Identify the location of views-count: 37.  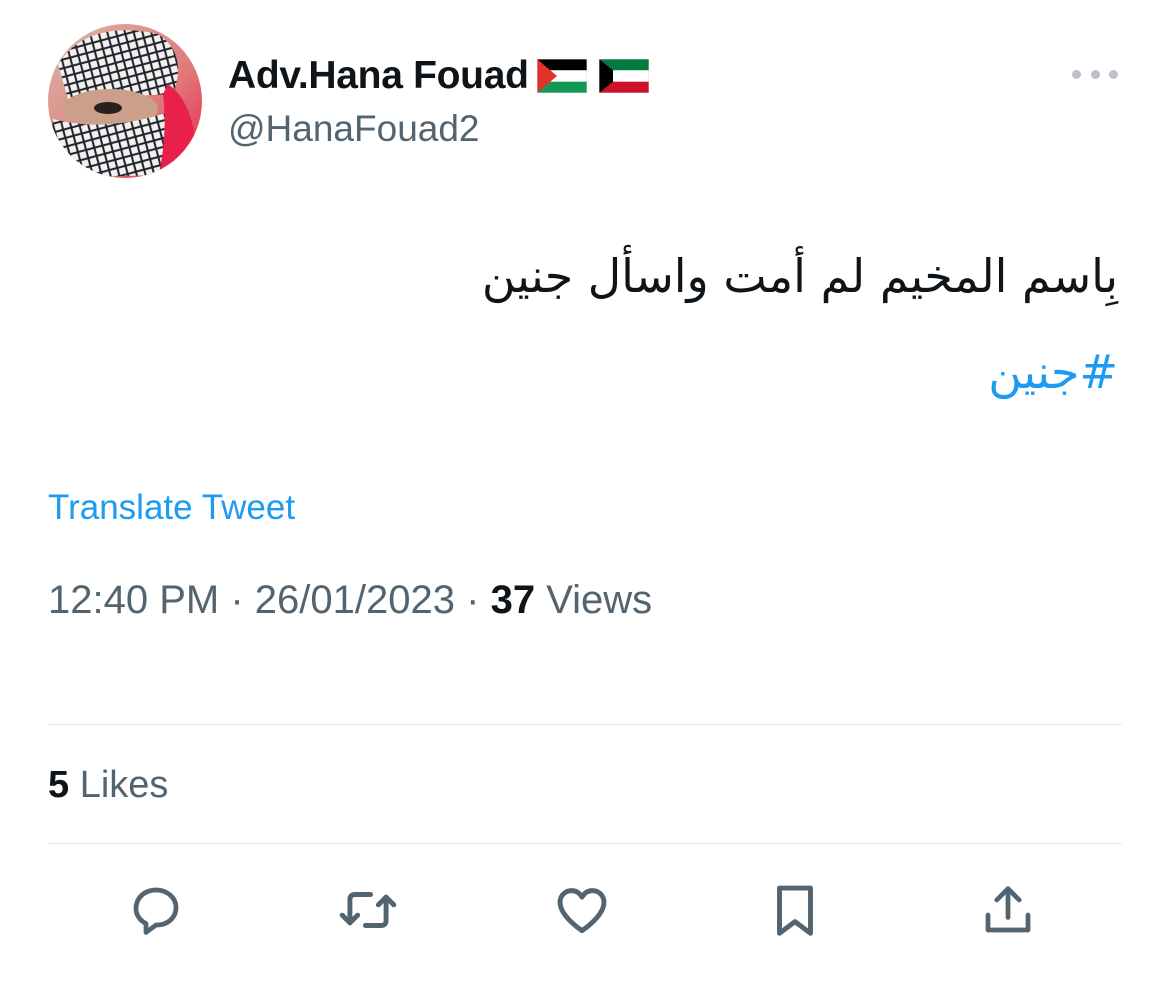
(513, 600).